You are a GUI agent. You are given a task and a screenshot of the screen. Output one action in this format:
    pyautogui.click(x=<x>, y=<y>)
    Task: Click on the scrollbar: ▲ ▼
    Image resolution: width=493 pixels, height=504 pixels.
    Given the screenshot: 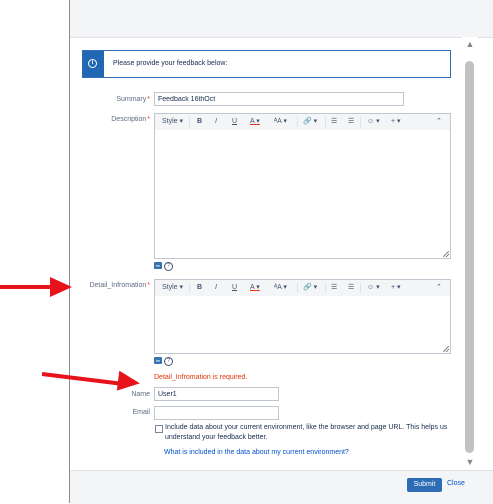 What is the action you would take?
    pyautogui.click(x=470, y=253)
    